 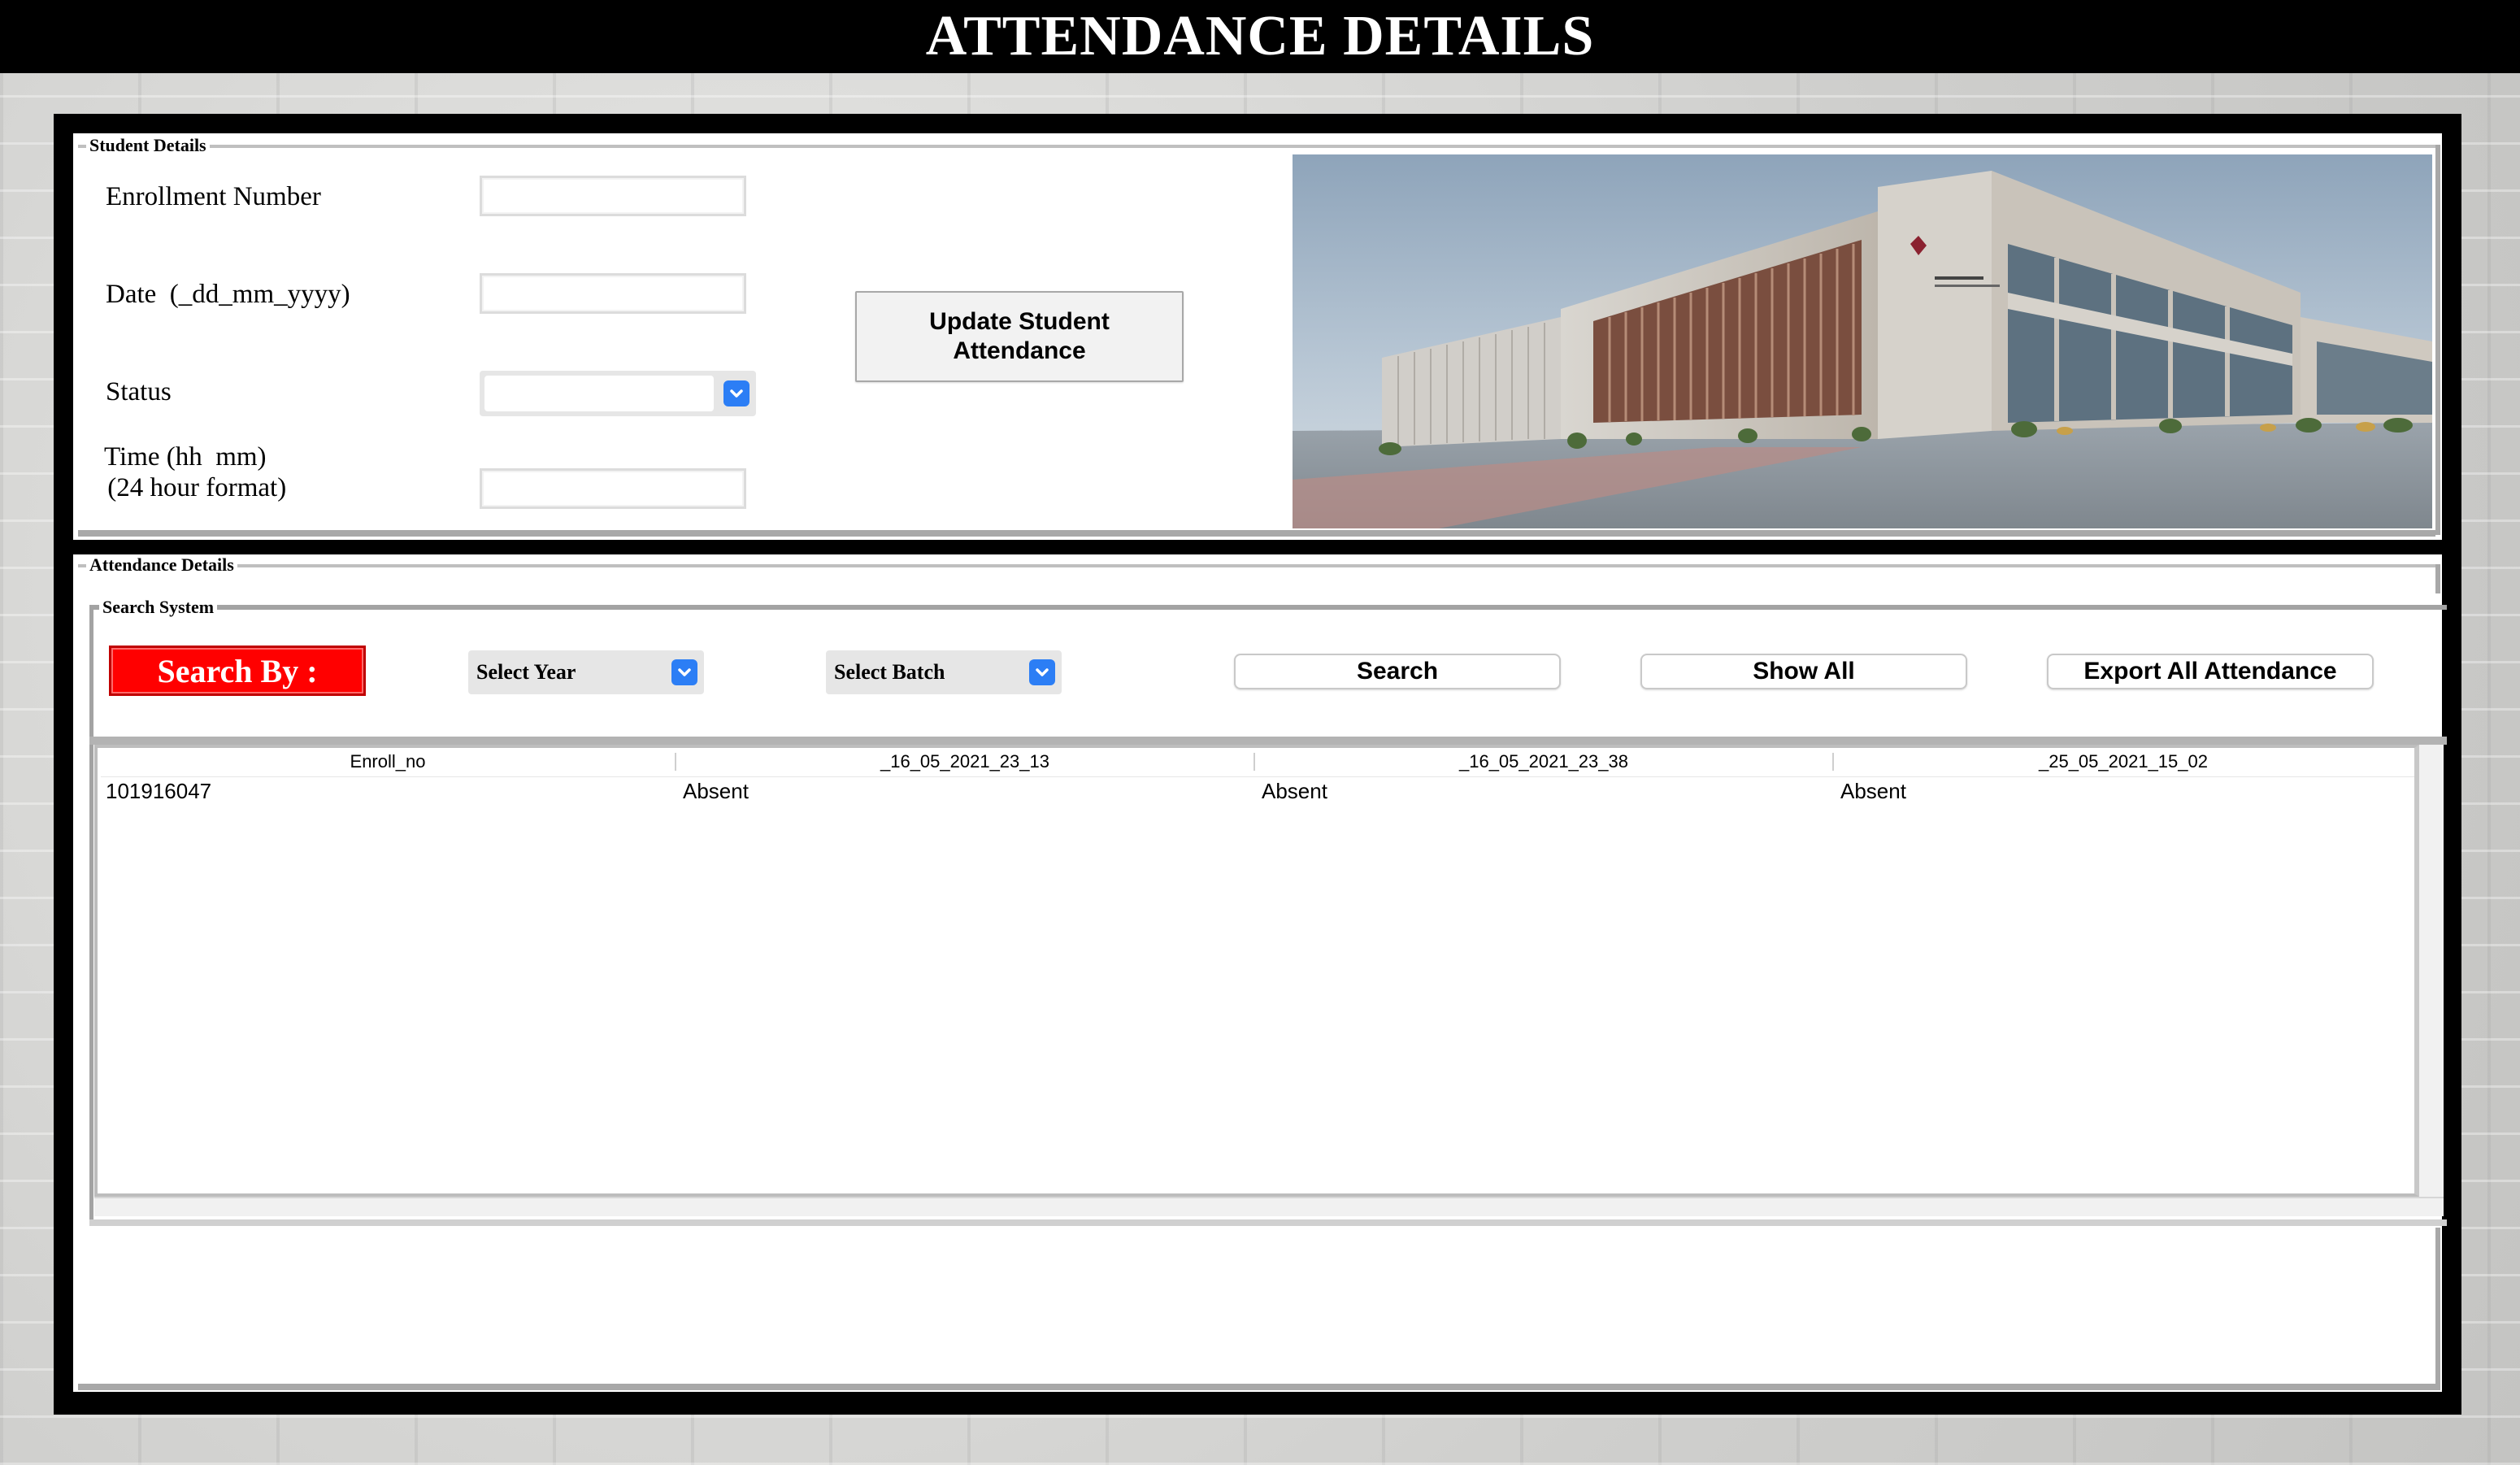 I want to click on table-row: 101916047 Absent Absent Absent, so click(x=1257, y=791).